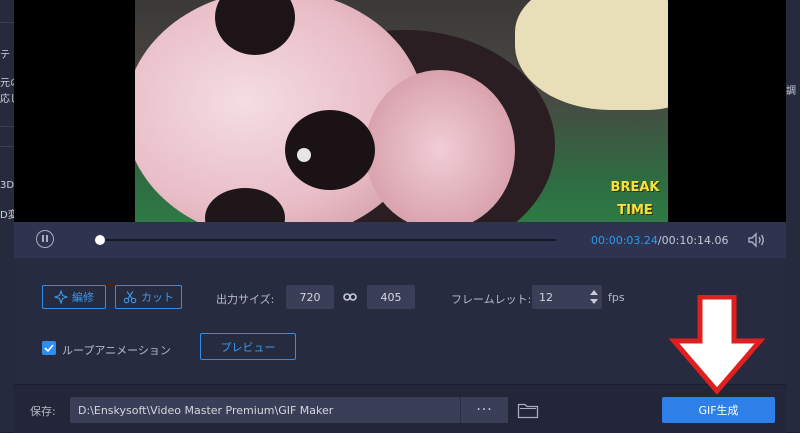 The width and height of the screenshot is (800, 433). I want to click on background-text: 3D, so click(7, 185).